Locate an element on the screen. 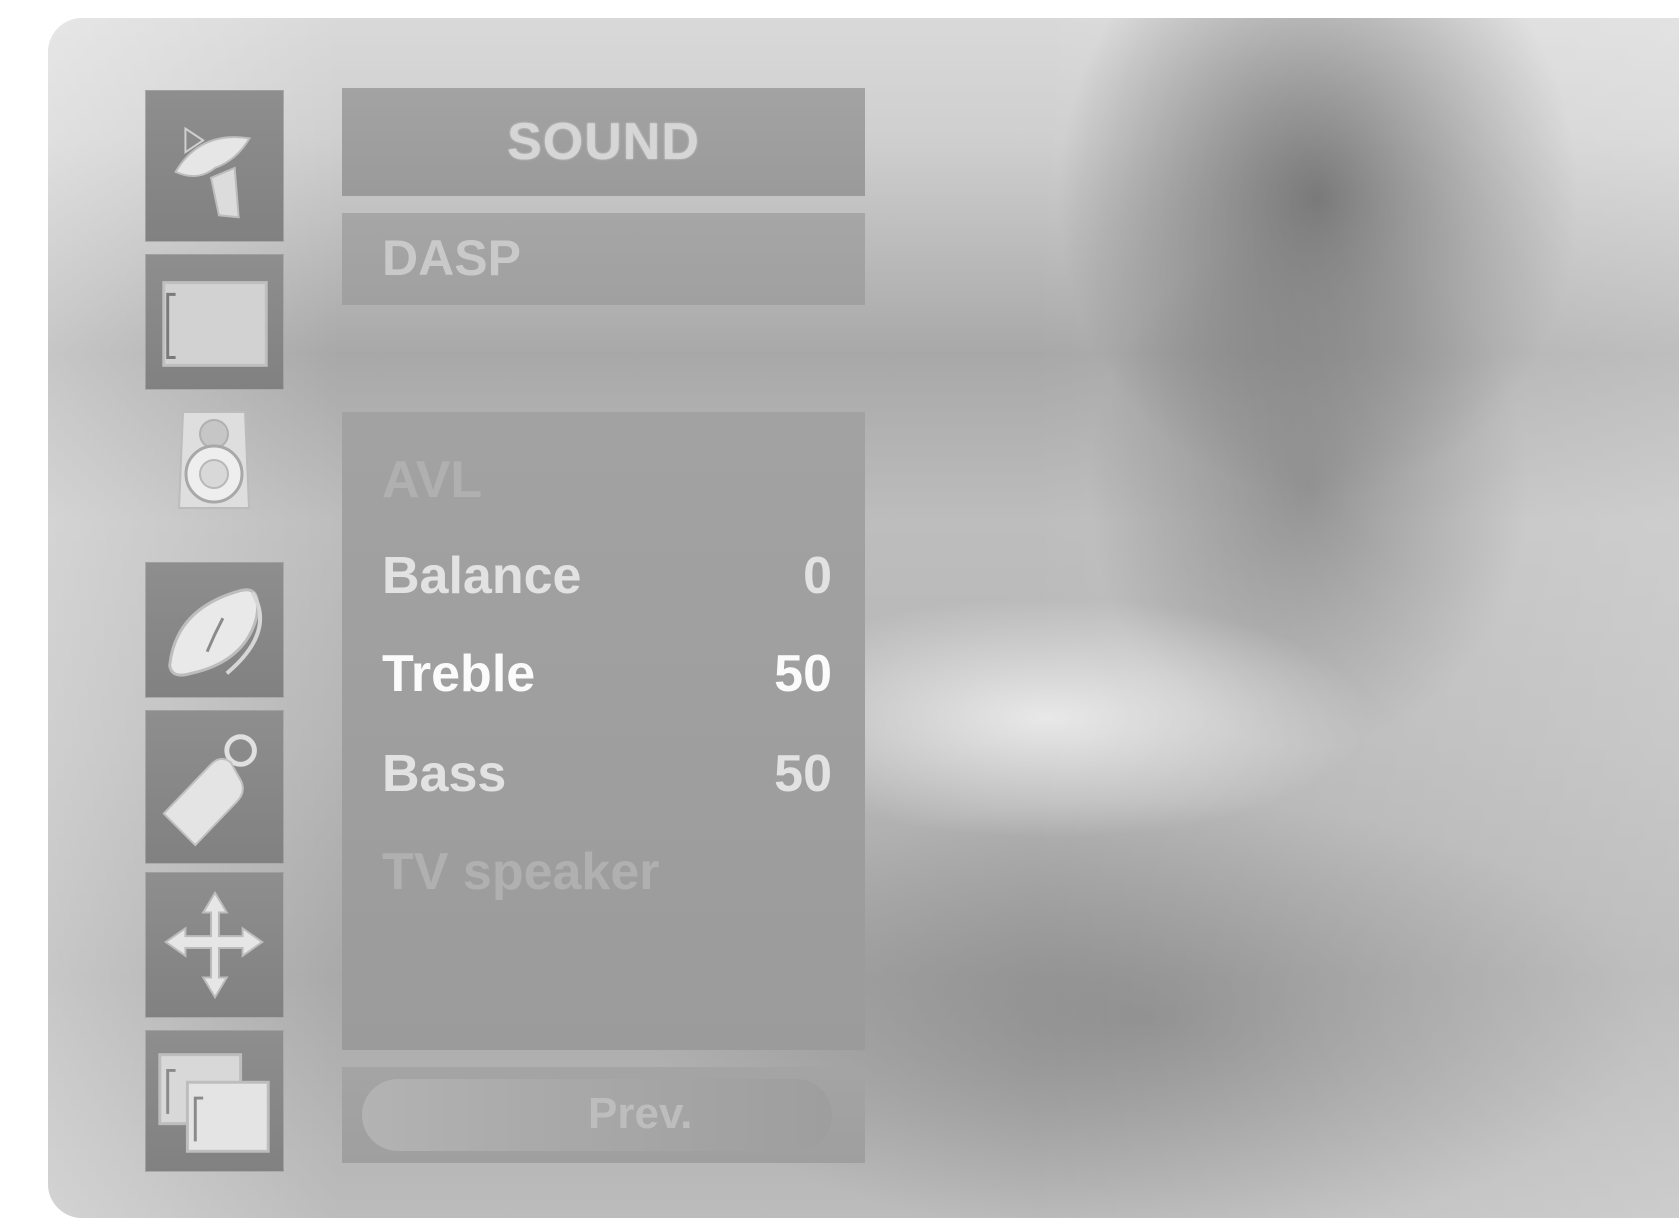  station-tile is located at coordinates (214, 166).